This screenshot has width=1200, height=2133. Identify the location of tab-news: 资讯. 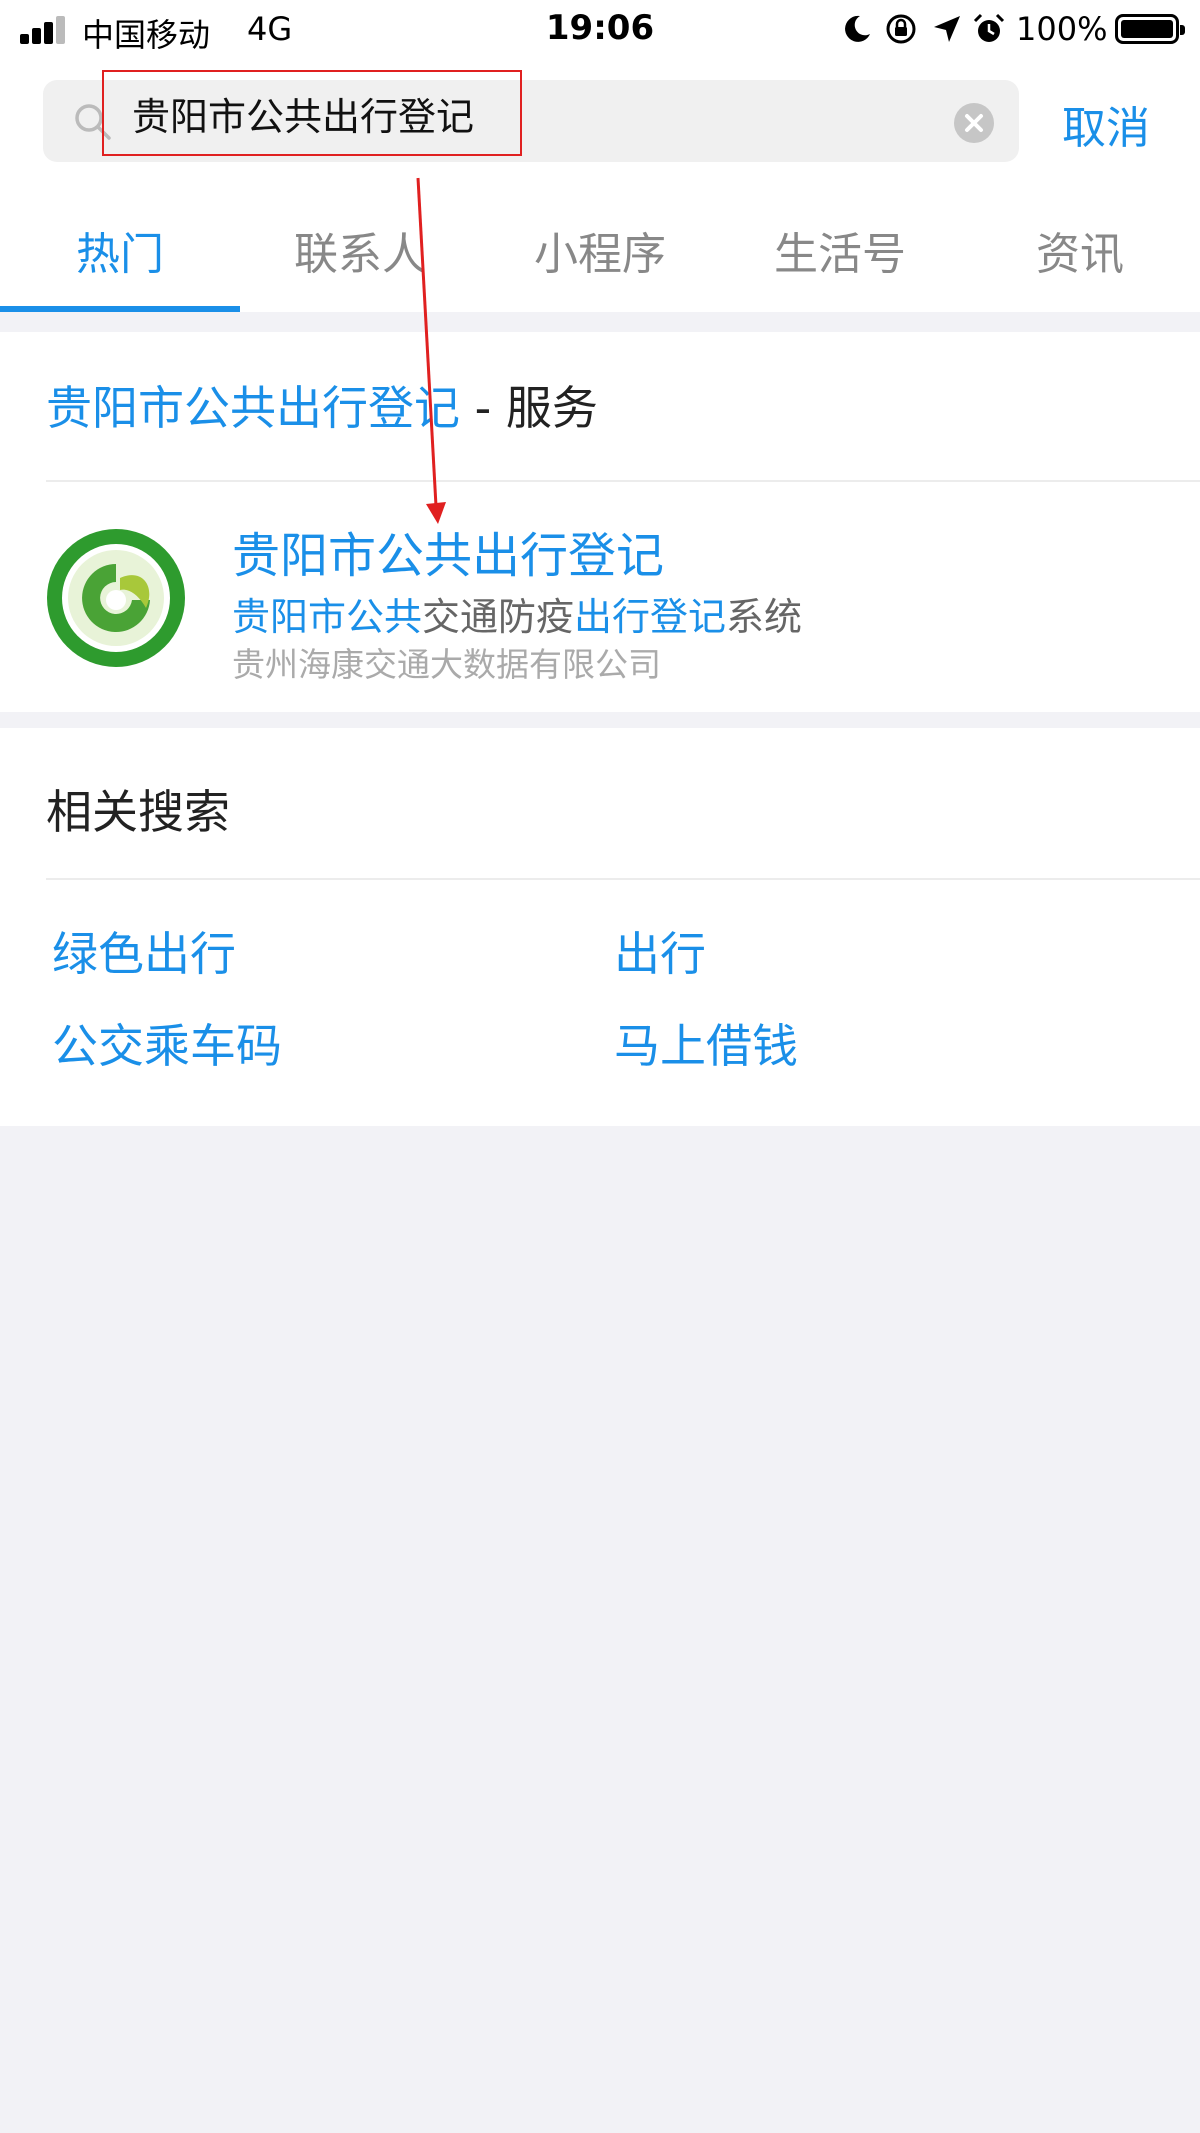
(1080, 250).